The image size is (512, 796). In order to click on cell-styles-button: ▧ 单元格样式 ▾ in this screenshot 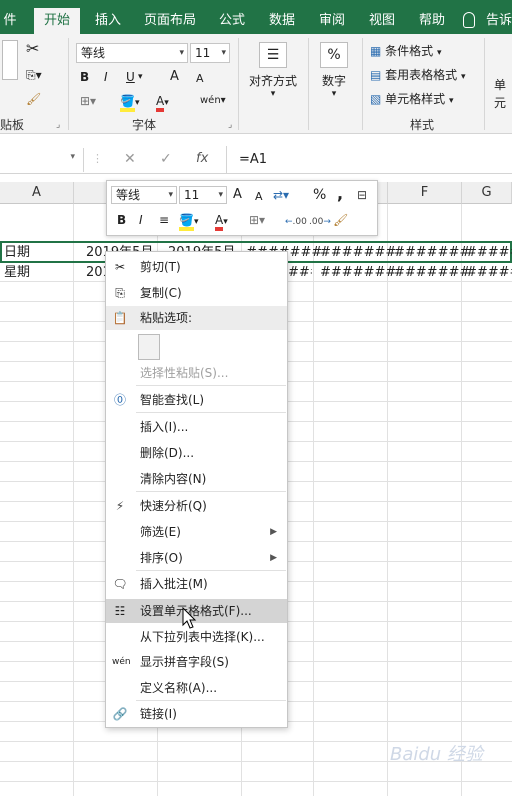, I will do `click(412, 100)`.